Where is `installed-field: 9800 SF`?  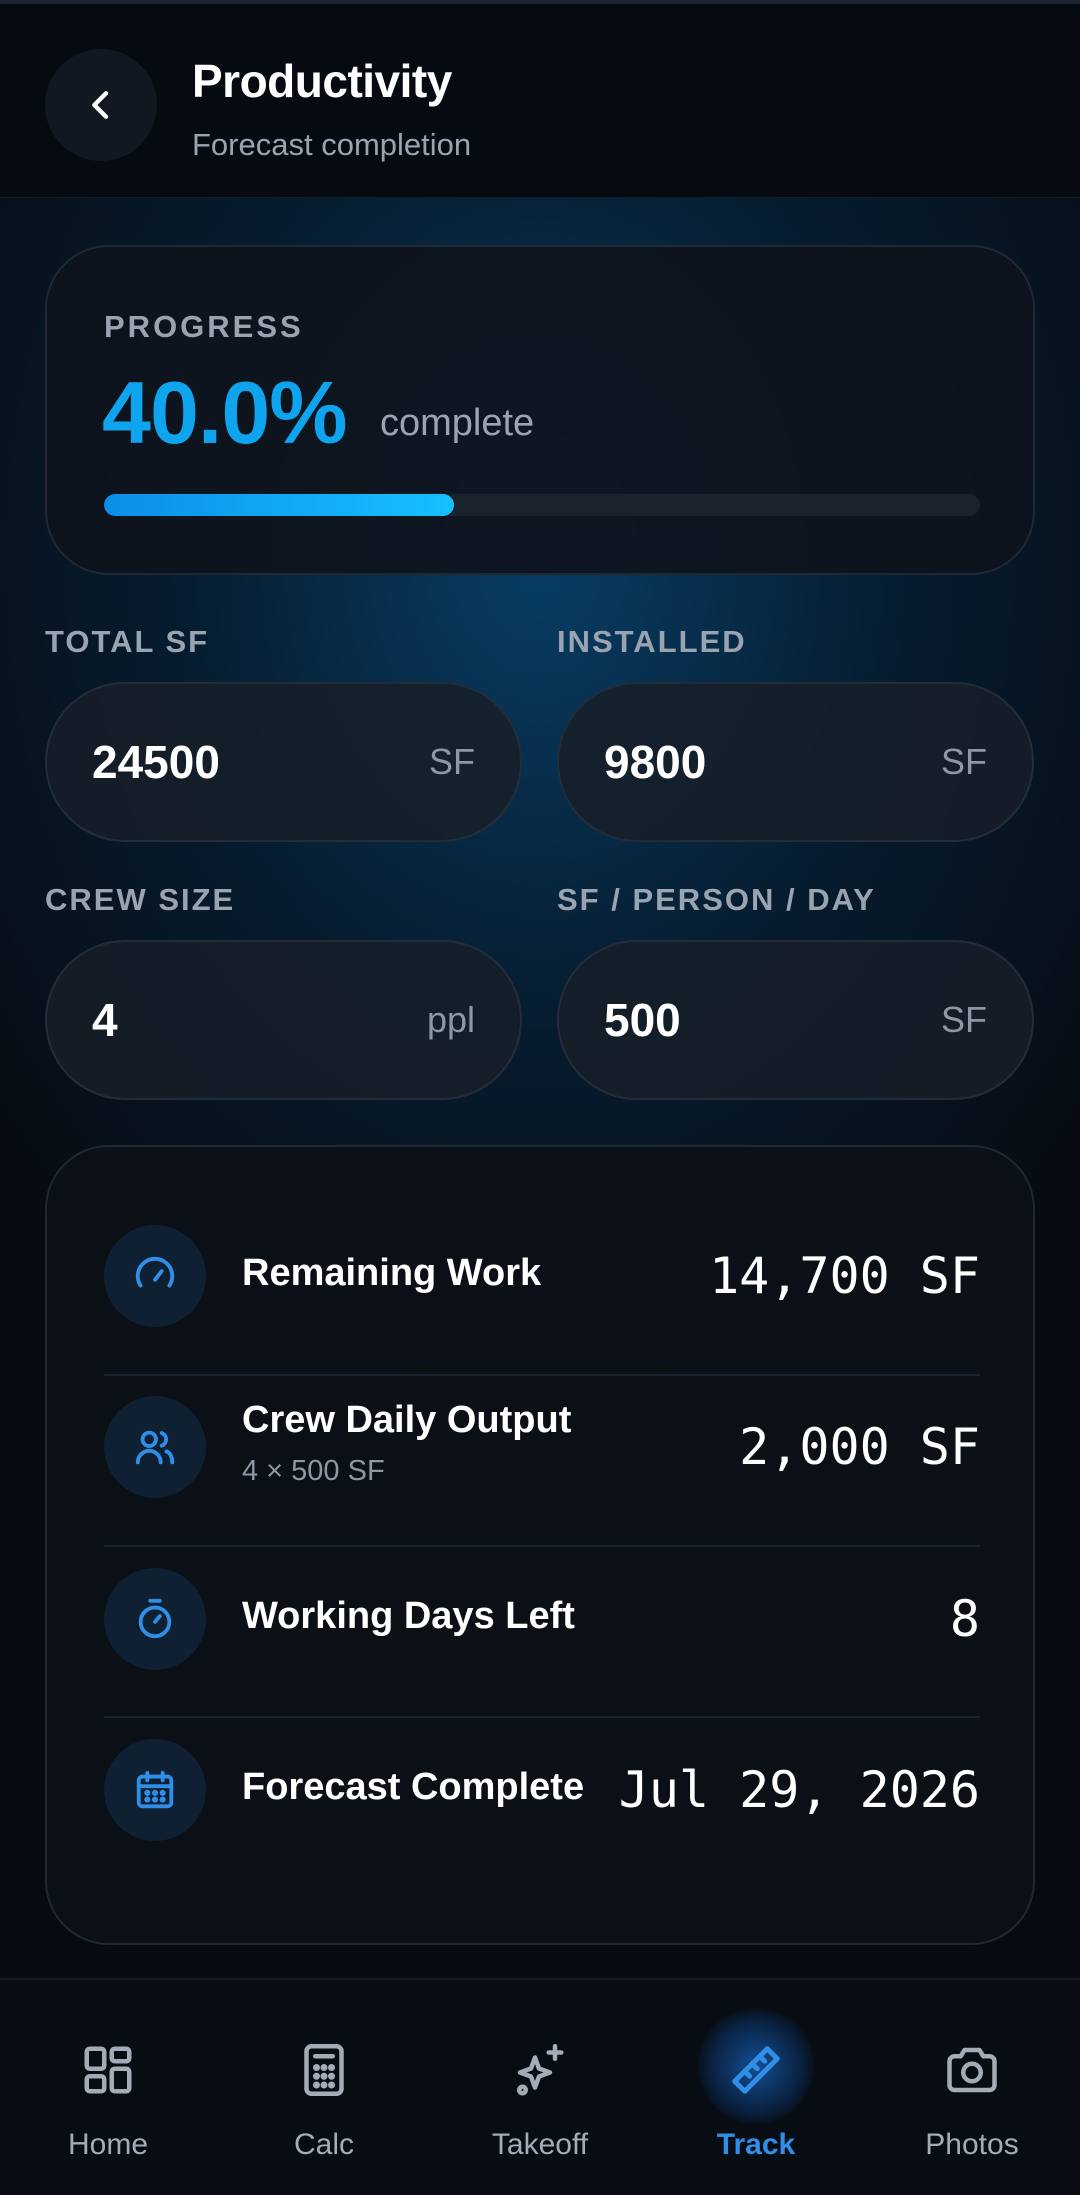
installed-field: 9800 SF is located at coordinates (795, 762).